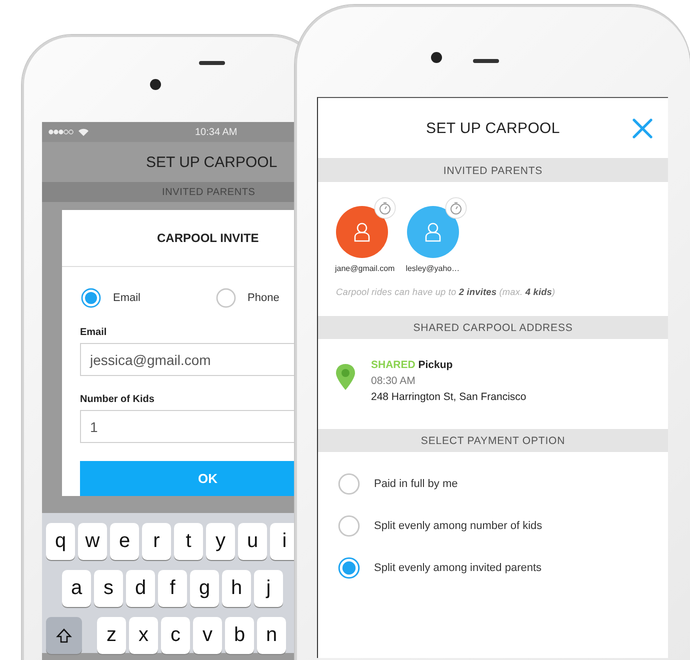 Image resolution: width=690 pixels, height=660 pixels. Describe the element at coordinates (446, 292) in the screenshot. I see `invite-limit-note: Carpool rides can have up to 2 invites (max. 4 kids)` at that location.